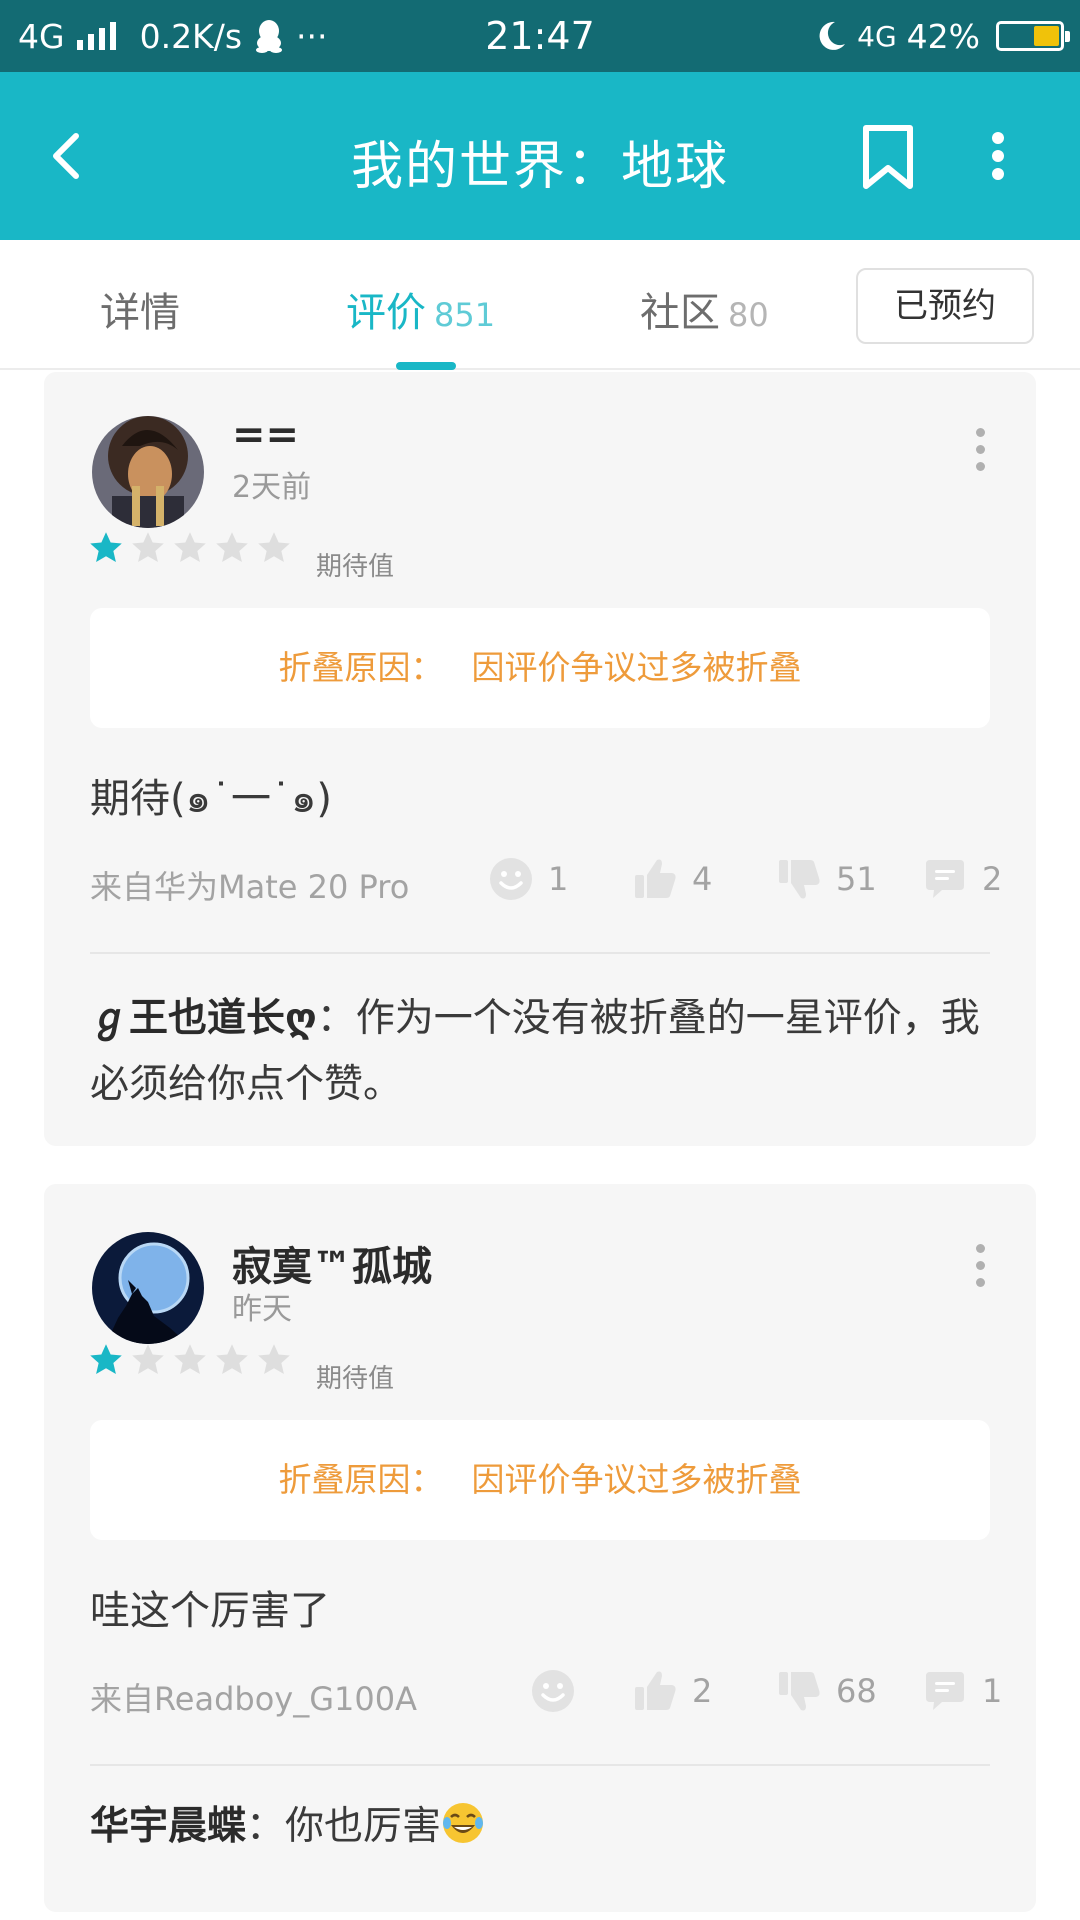 The height and width of the screenshot is (1920, 1080). What do you see at coordinates (272, 487) in the screenshot?
I see `post-time: 2天前` at bounding box center [272, 487].